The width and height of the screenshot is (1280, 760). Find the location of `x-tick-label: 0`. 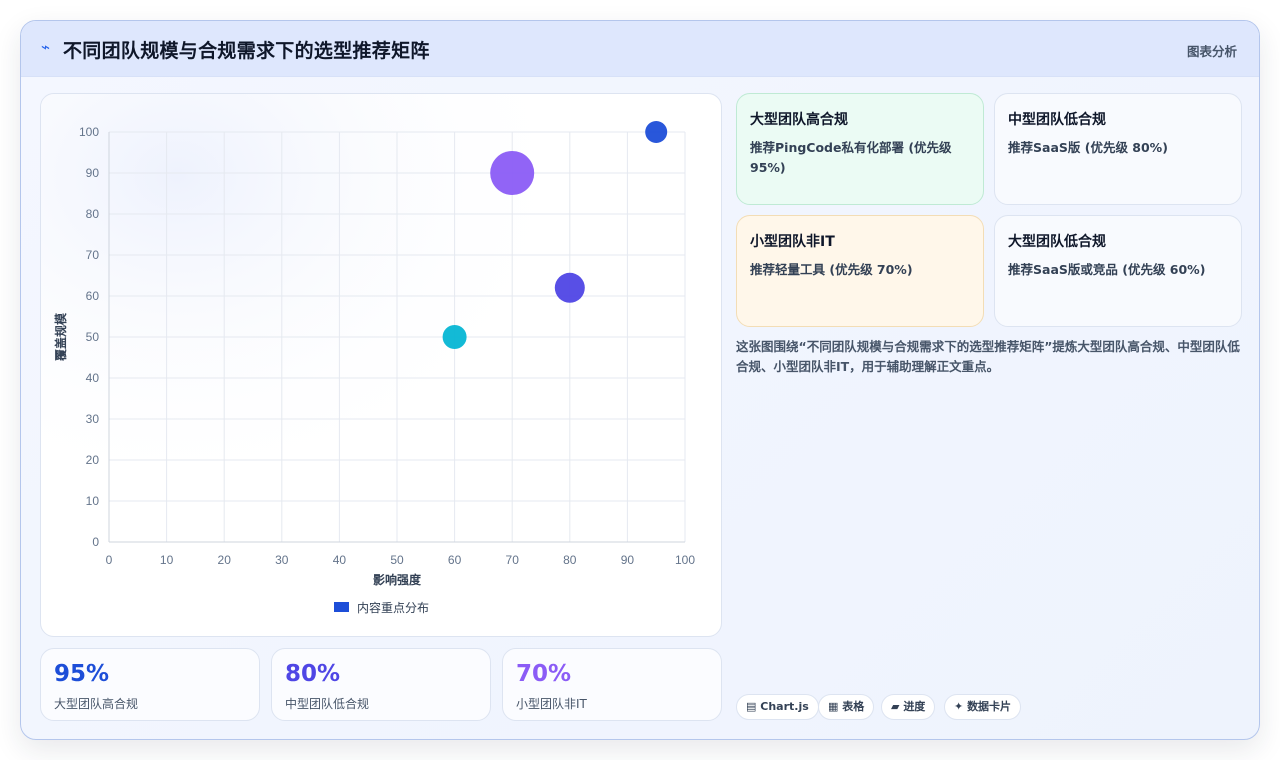

x-tick-label: 0 is located at coordinates (109, 560).